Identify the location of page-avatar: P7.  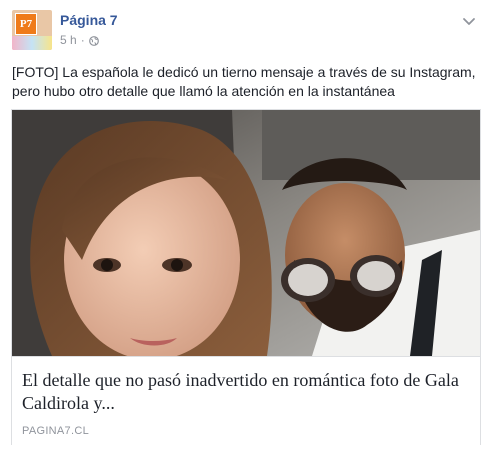
(32, 30).